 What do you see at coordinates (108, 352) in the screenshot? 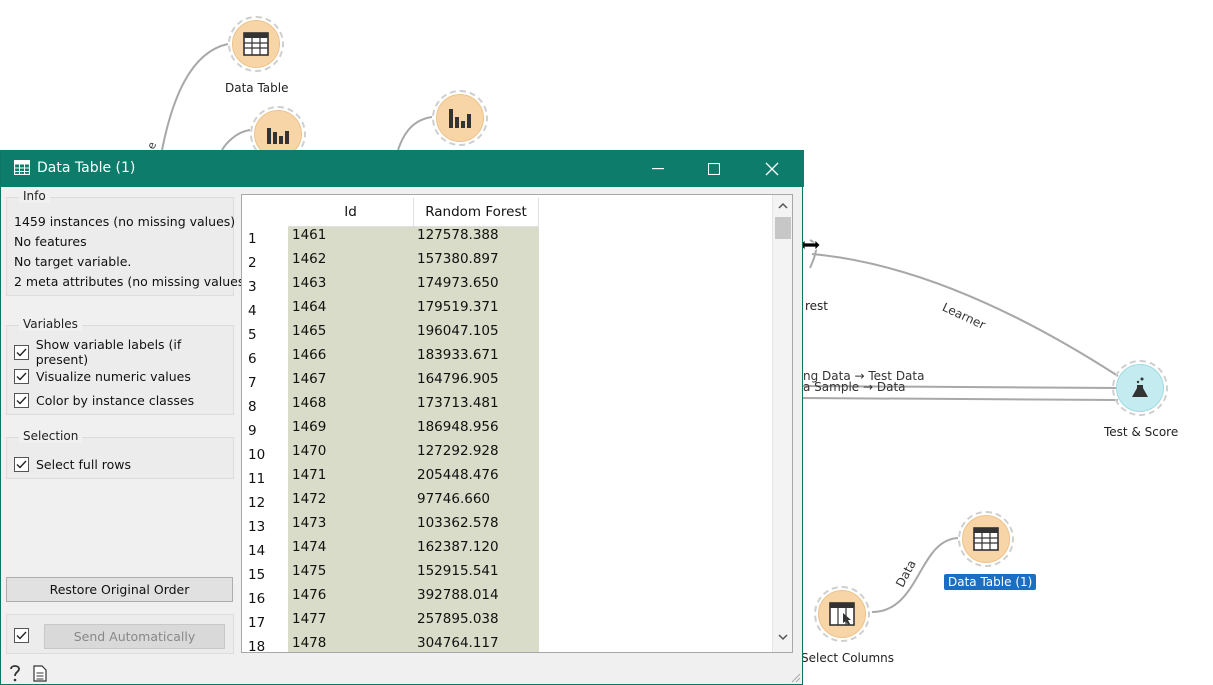
I see `checkbox-label: Show variable labels (if present)` at bounding box center [108, 352].